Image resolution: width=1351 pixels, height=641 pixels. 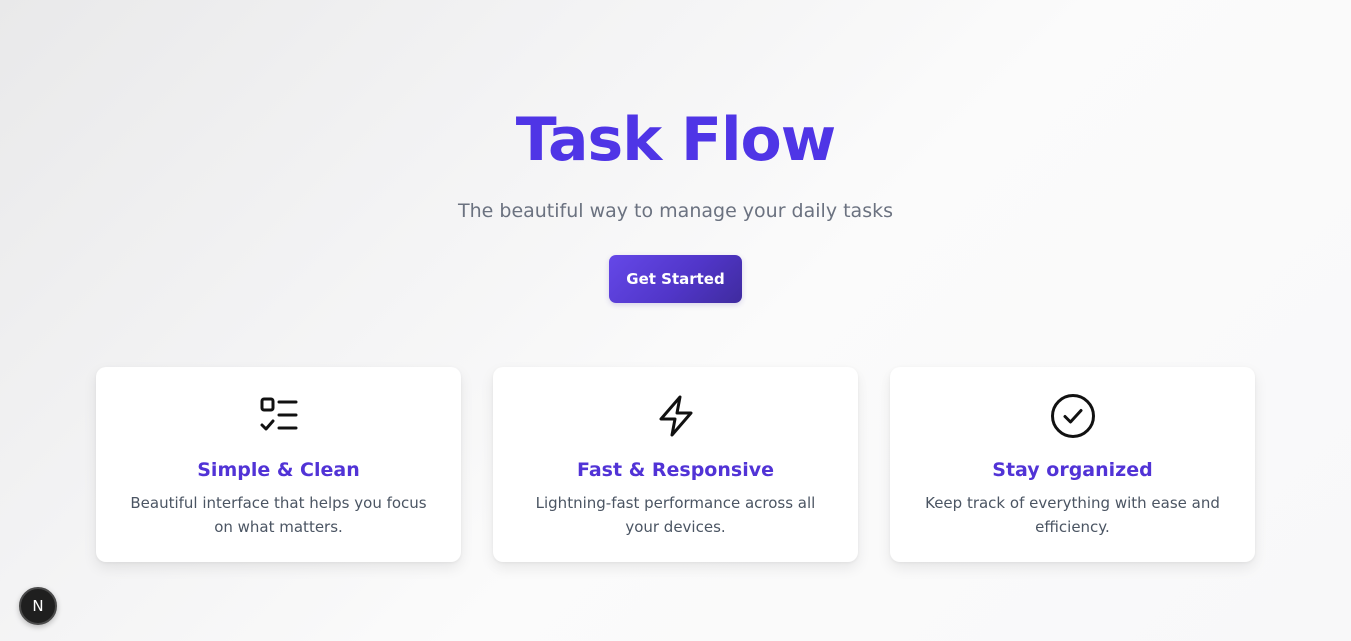 I want to click on checklist-icon, so click(x=279, y=416).